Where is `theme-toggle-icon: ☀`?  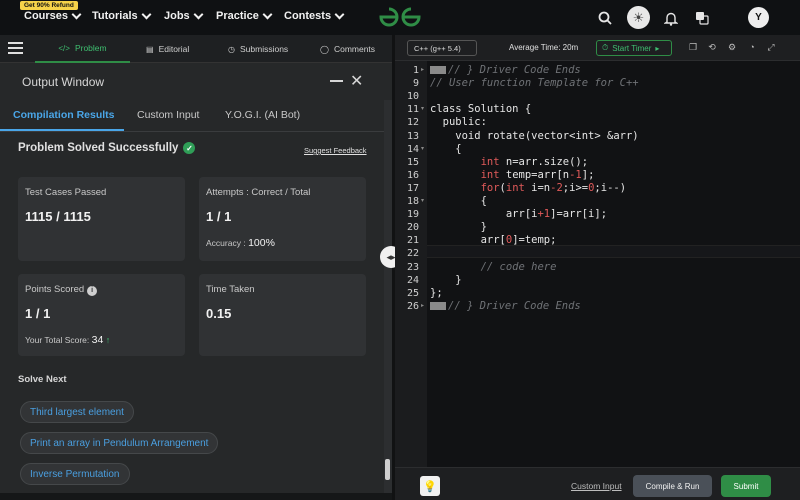 theme-toggle-icon: ☀ is located at coordinates (638, 17).